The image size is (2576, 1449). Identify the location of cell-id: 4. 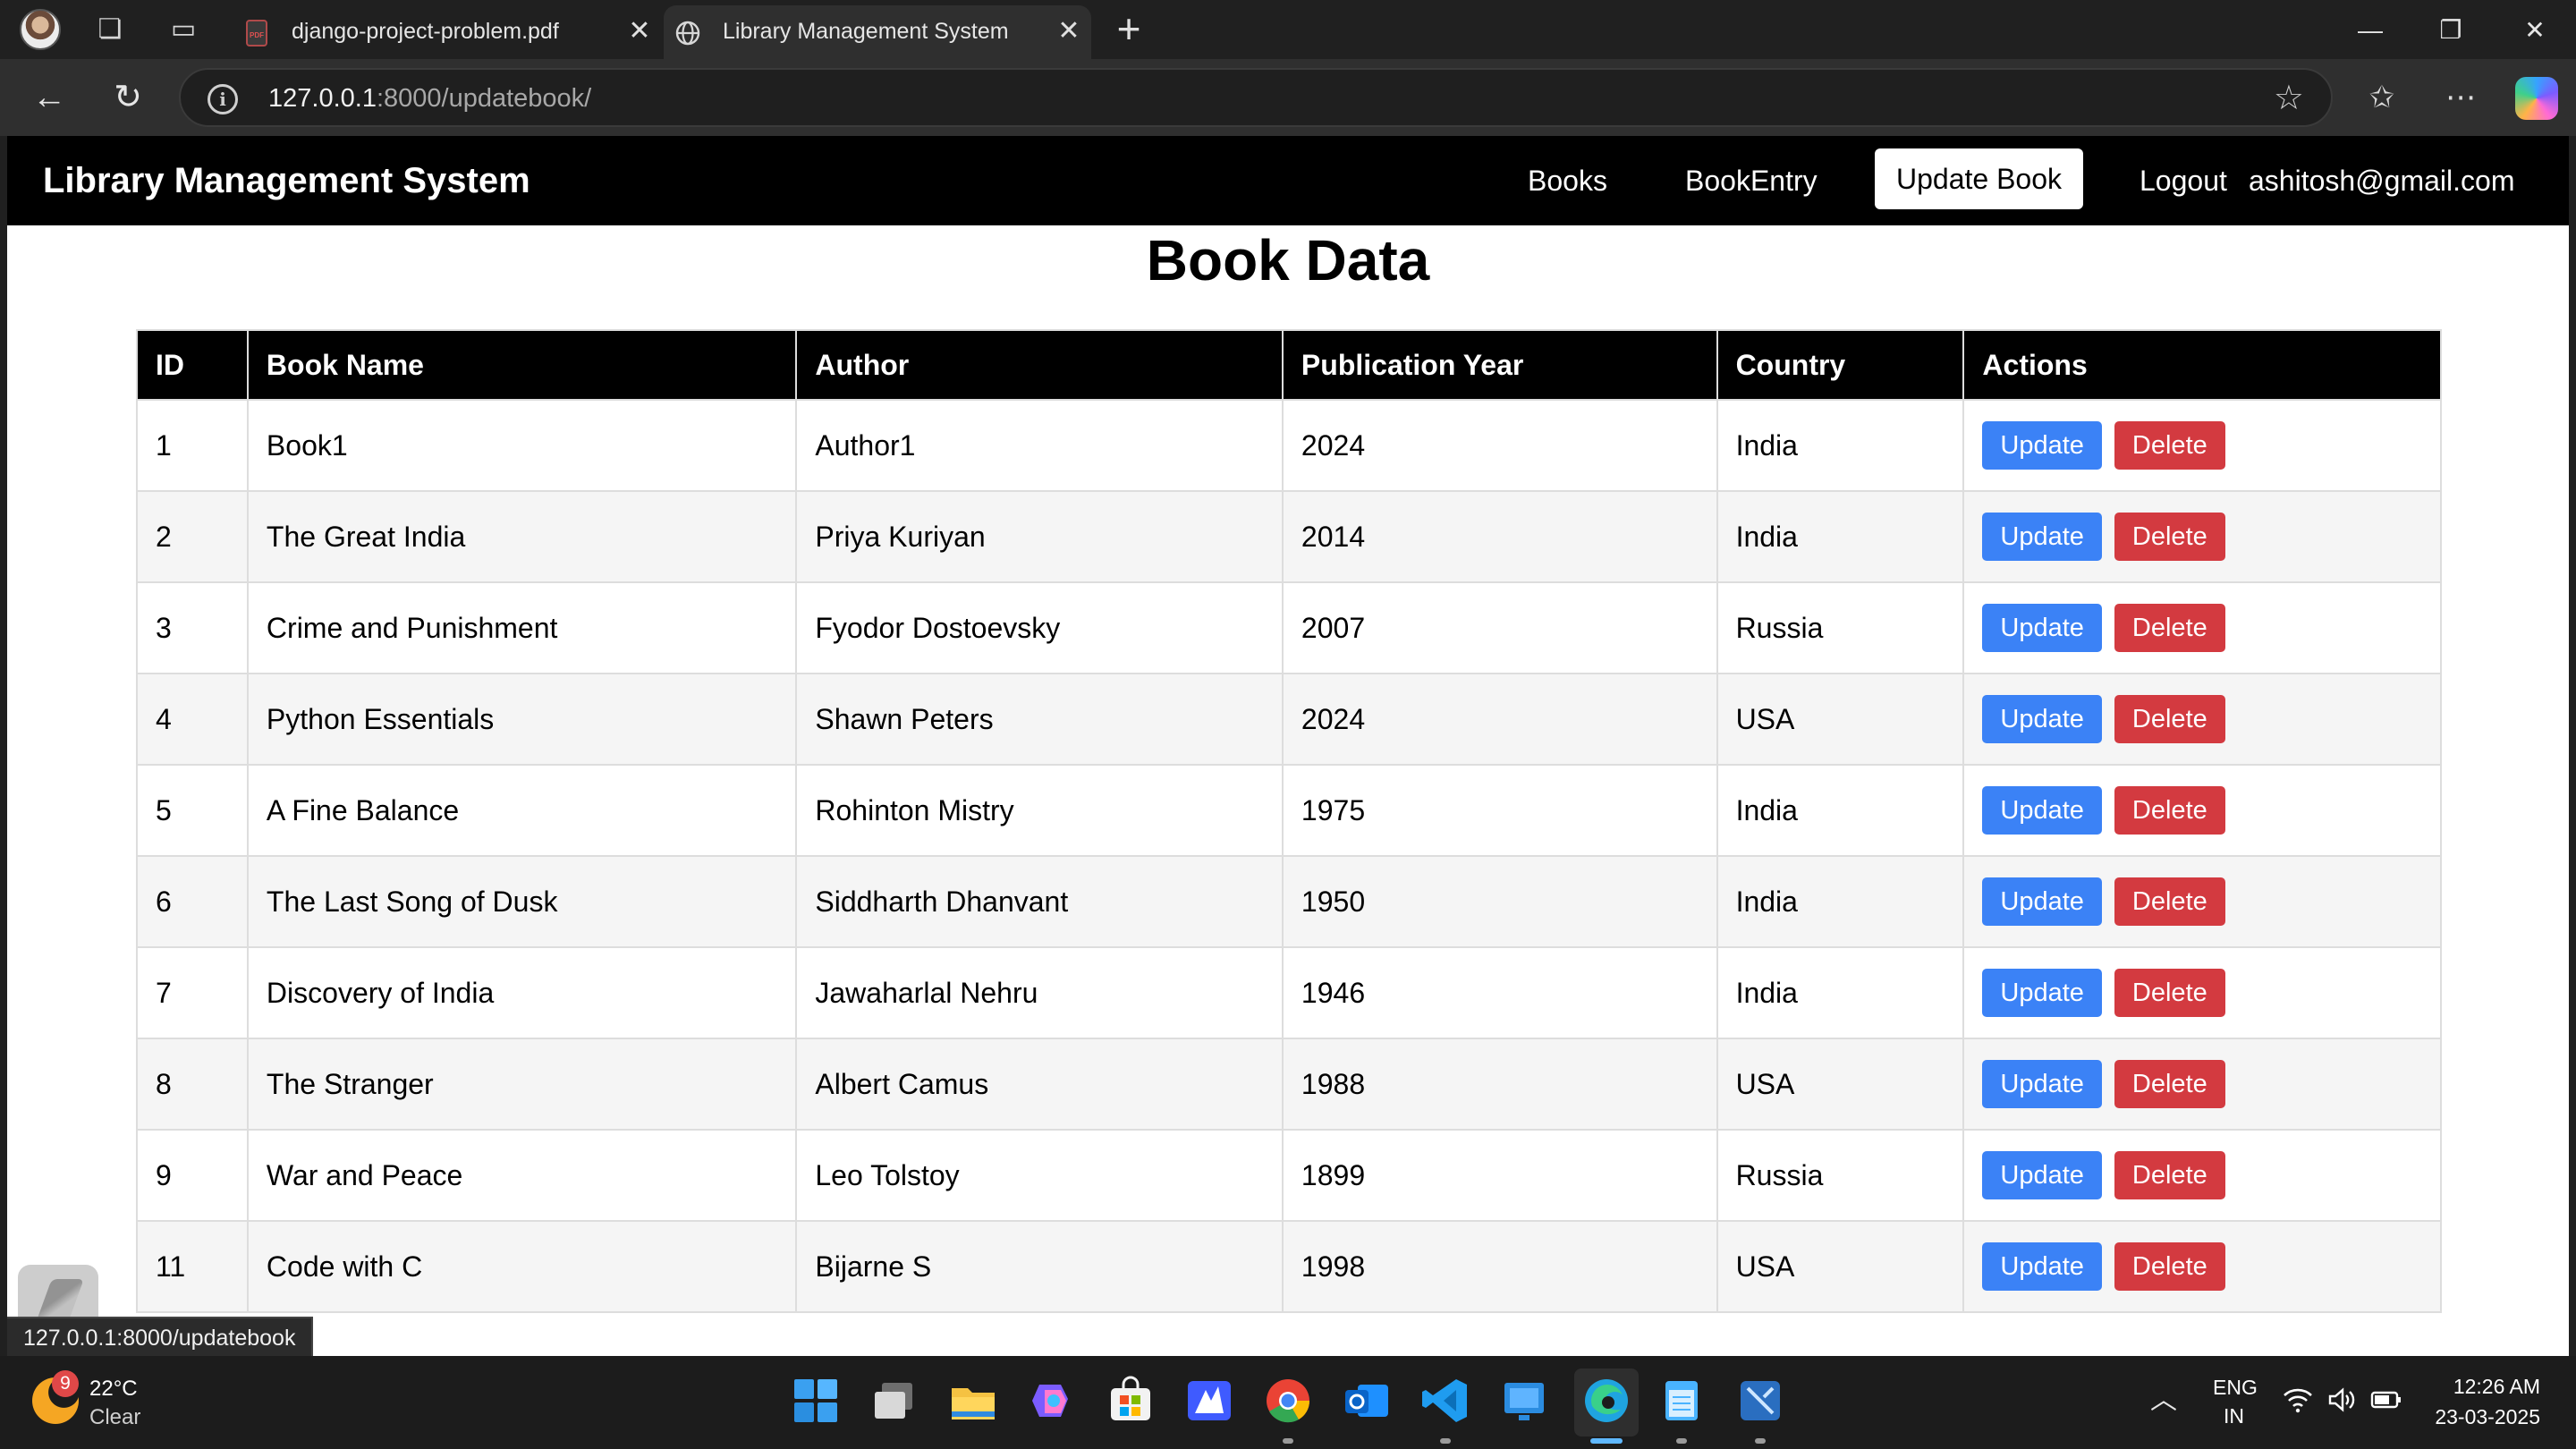
(192, 719).